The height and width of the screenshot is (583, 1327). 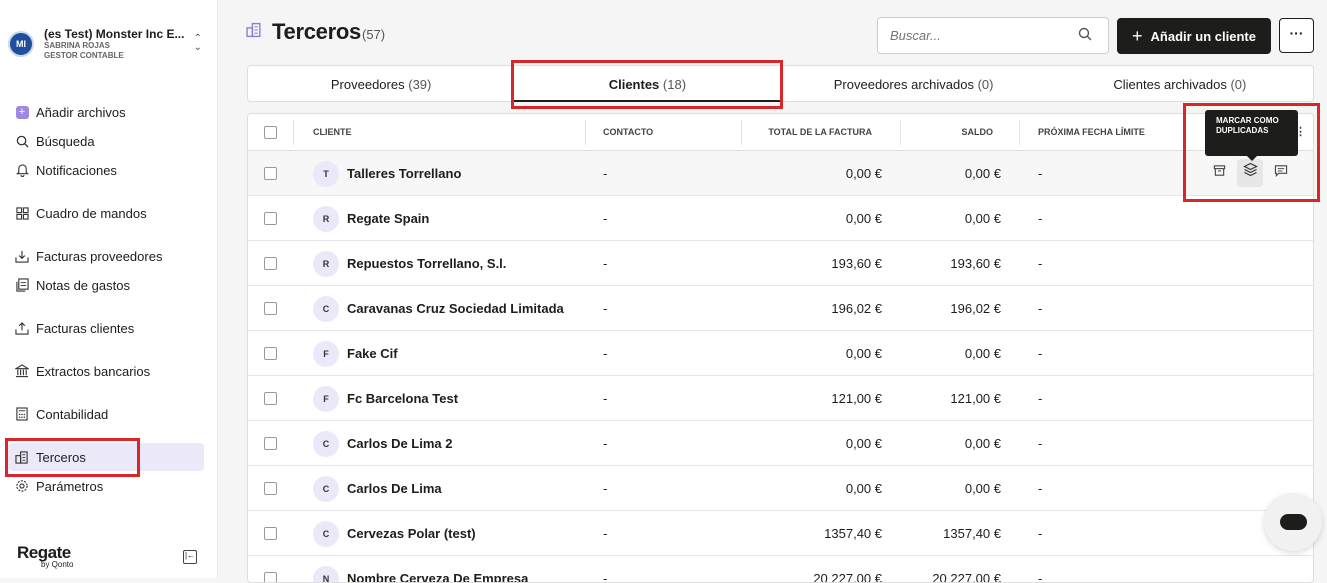 I want to click on column-header-cliente: CLIENTE, so click(x=332, y=132).